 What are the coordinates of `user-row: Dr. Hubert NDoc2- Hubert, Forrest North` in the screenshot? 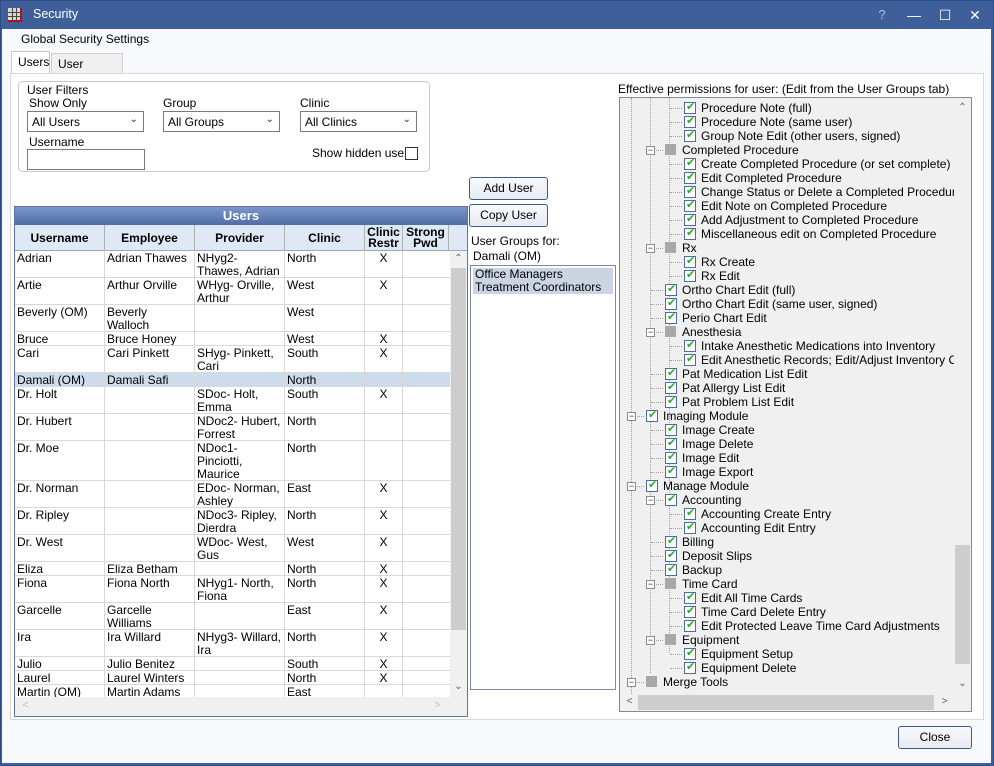 It's located at (233, 427).